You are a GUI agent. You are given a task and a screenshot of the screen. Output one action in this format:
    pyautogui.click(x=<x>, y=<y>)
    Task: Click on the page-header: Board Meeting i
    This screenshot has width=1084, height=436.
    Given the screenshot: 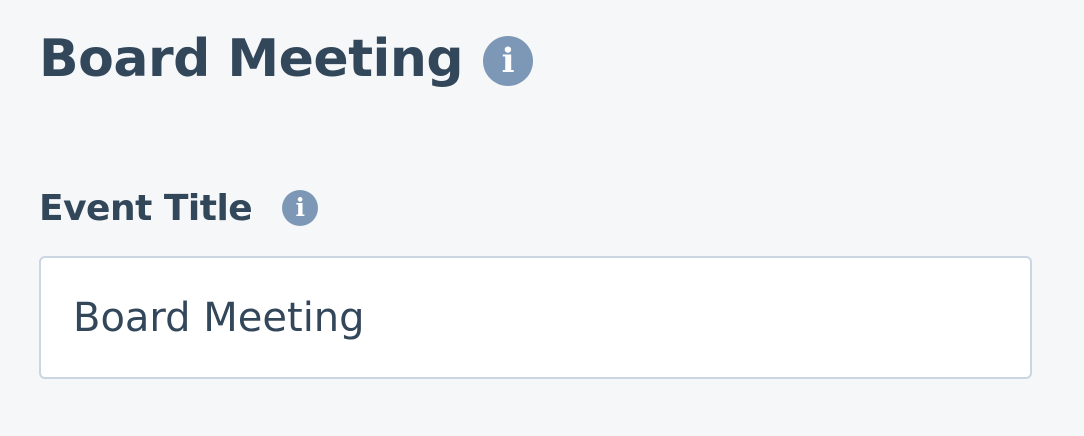 What is the action you would take?
    pyautogui.click(x=286, y=59)
    